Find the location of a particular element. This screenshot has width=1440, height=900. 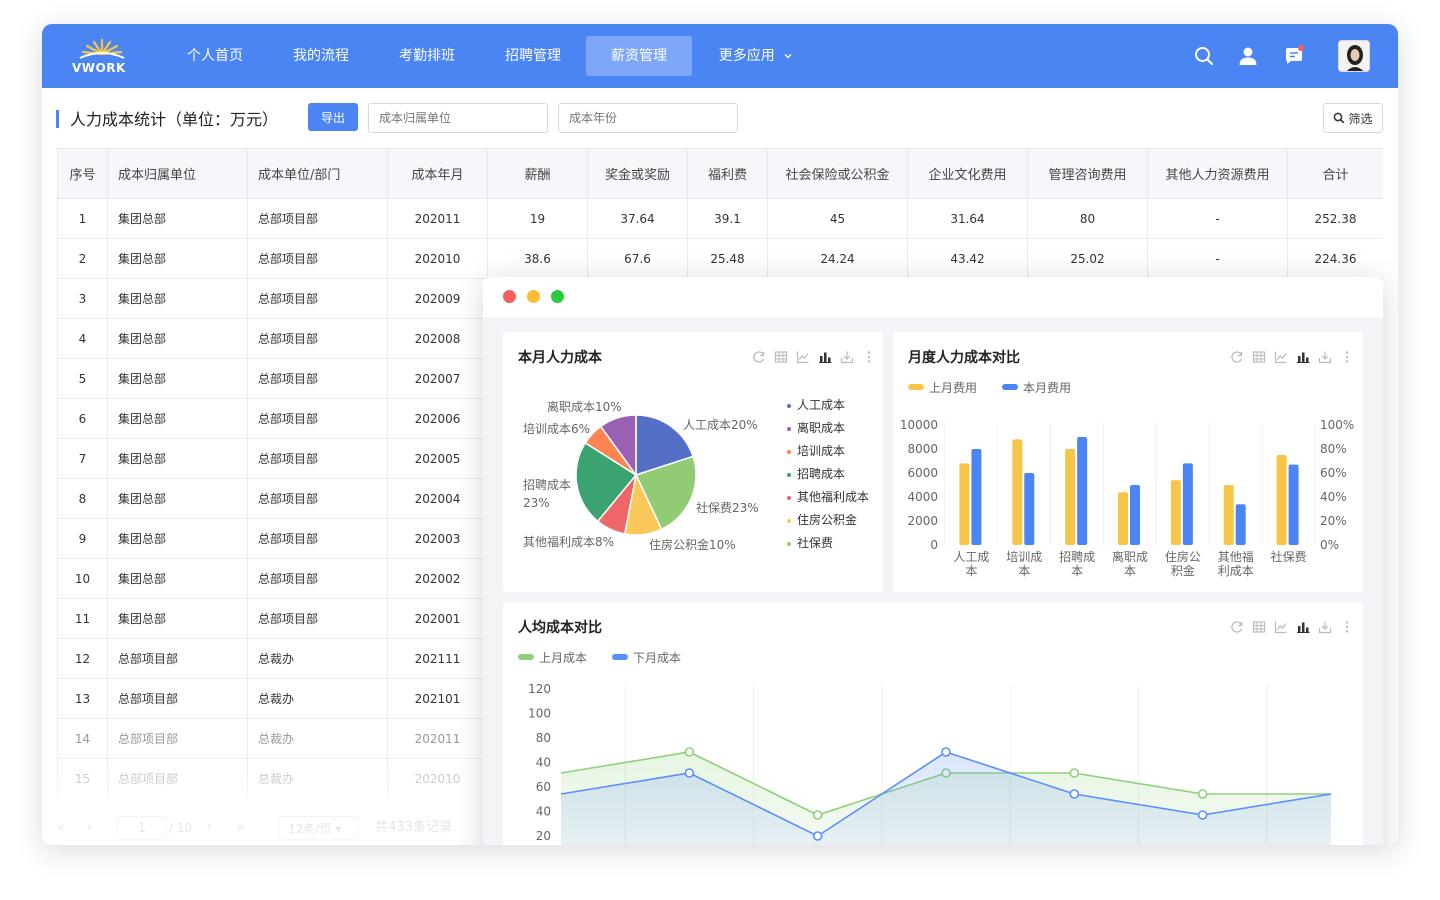

table-cell: 252.38 is located at coordinates (1335, 218).